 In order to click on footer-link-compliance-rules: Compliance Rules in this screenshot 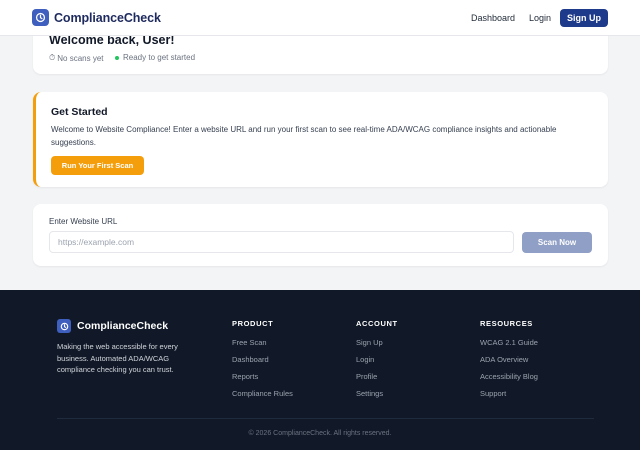, I will do `click(262, 397)`.